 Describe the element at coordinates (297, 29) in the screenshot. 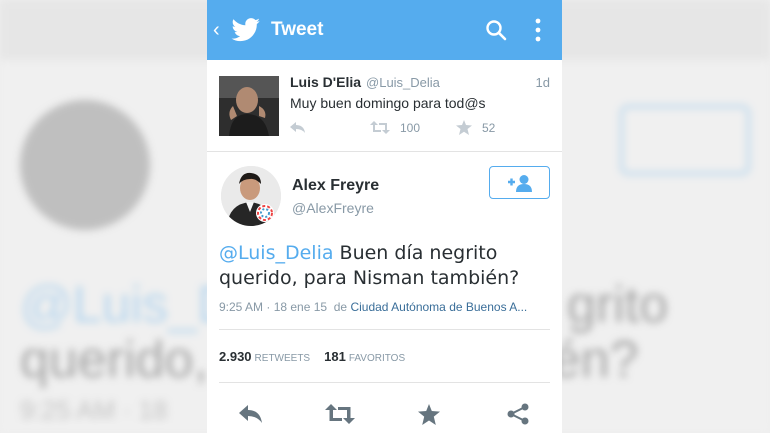

I see `page-title: Tweet` at that location.